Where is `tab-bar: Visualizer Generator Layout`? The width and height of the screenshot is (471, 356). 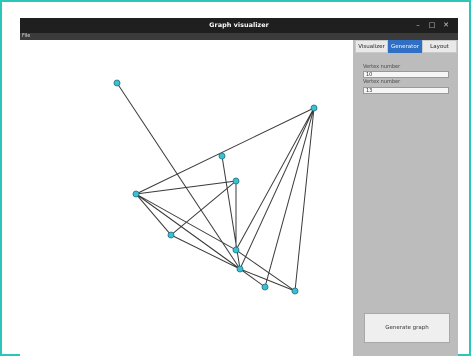
tab-bar: Visualizer Generator Layout is located at coordinates (405, 46).